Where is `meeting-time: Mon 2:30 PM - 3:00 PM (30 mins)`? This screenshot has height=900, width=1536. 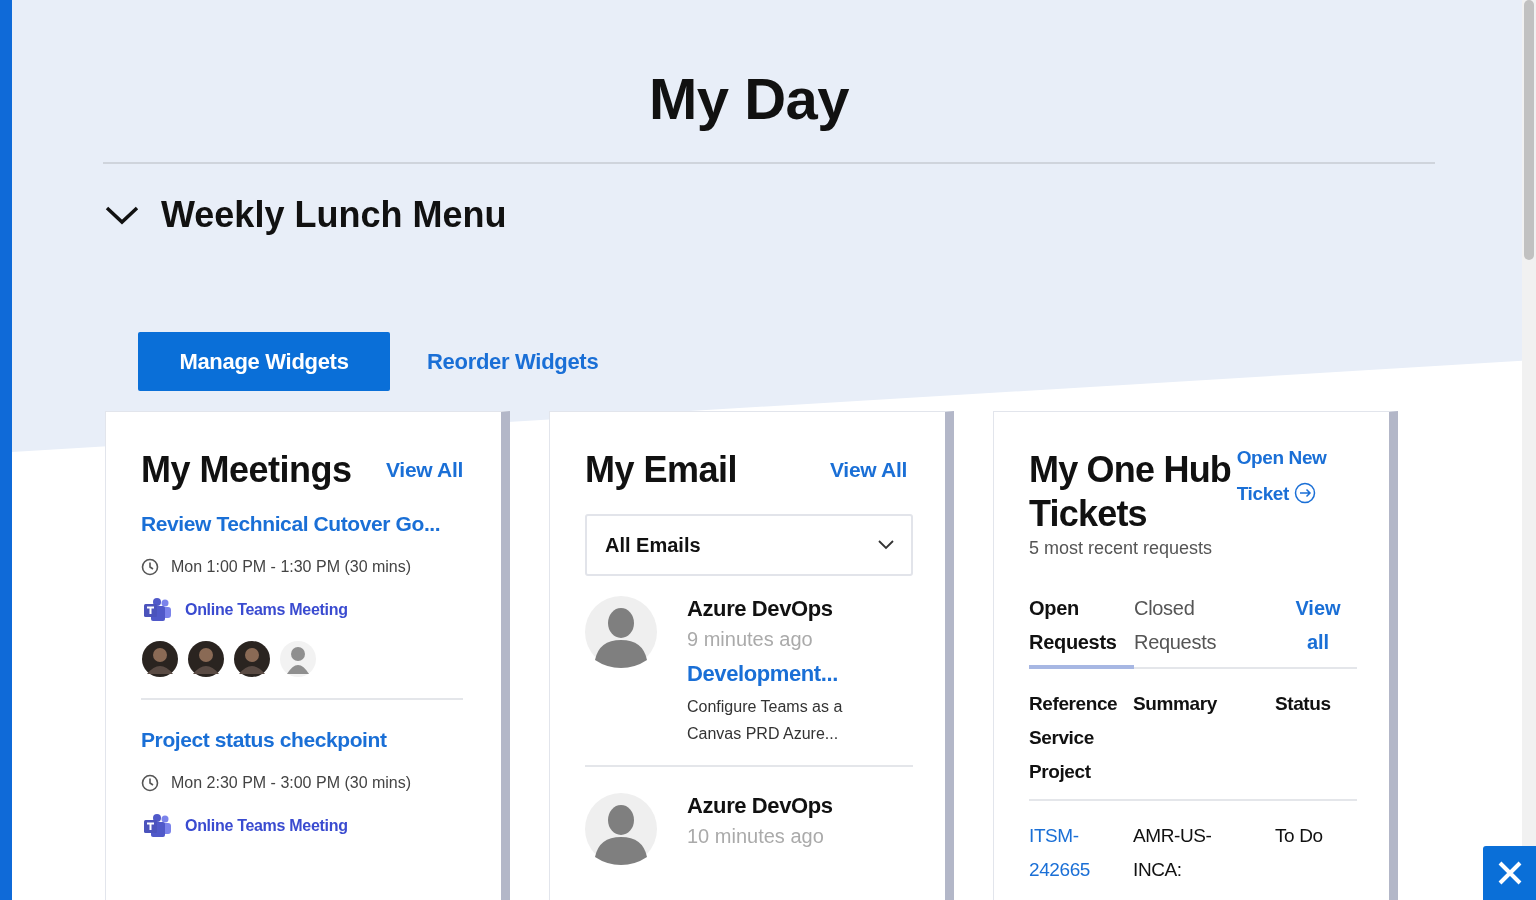 meeting-time: Mon 2:30 PM - 3:00 PM (30 mins) is located at coordinates (291, 783).